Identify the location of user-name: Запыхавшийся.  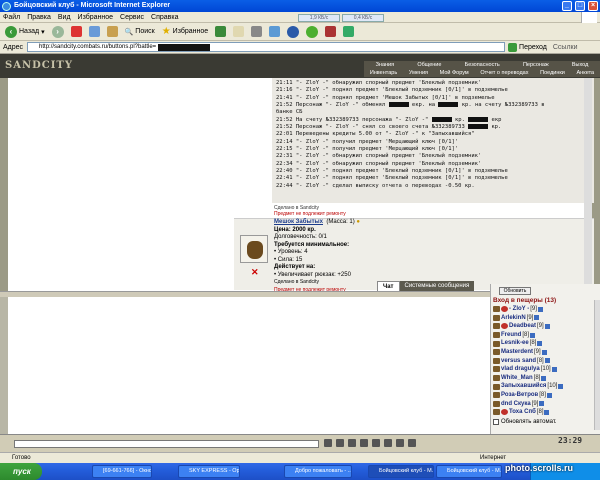
(523, 386).